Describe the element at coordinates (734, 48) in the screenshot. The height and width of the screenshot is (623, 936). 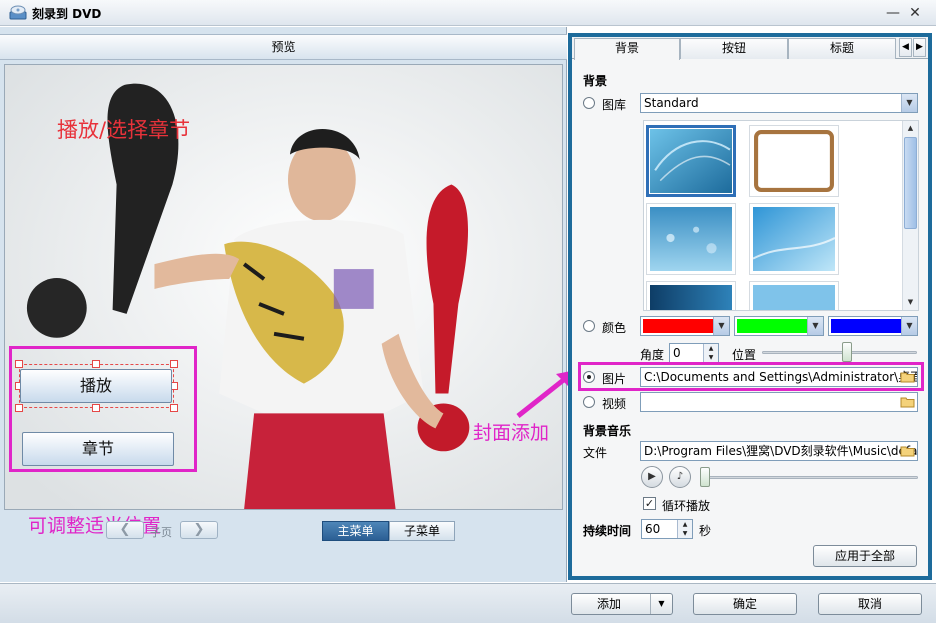
I see `tab-buttons: 按钮` at that location.